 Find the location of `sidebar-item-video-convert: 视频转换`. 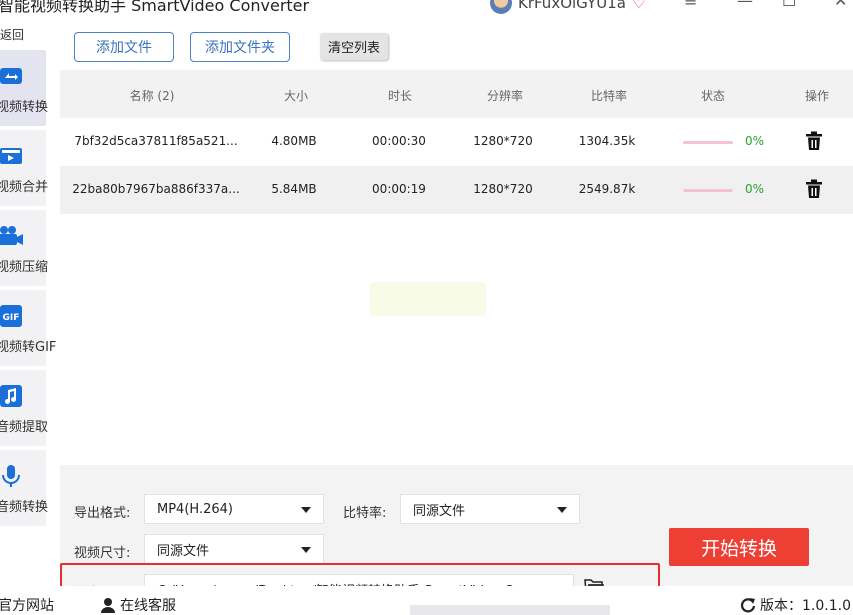

sidebar-item-video-convert: 视频转换 is located at coordinates (24, 88).